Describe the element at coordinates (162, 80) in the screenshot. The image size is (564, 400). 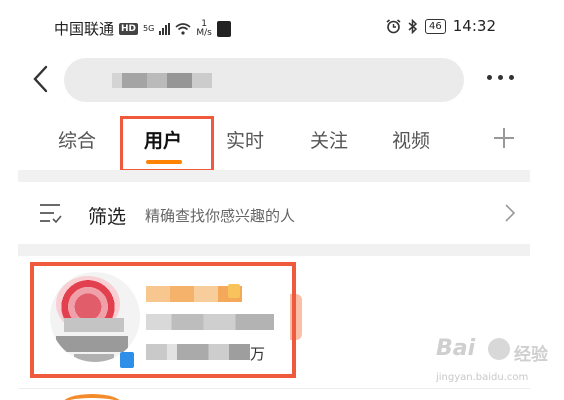
I see `search-query-pixelated` at that location.